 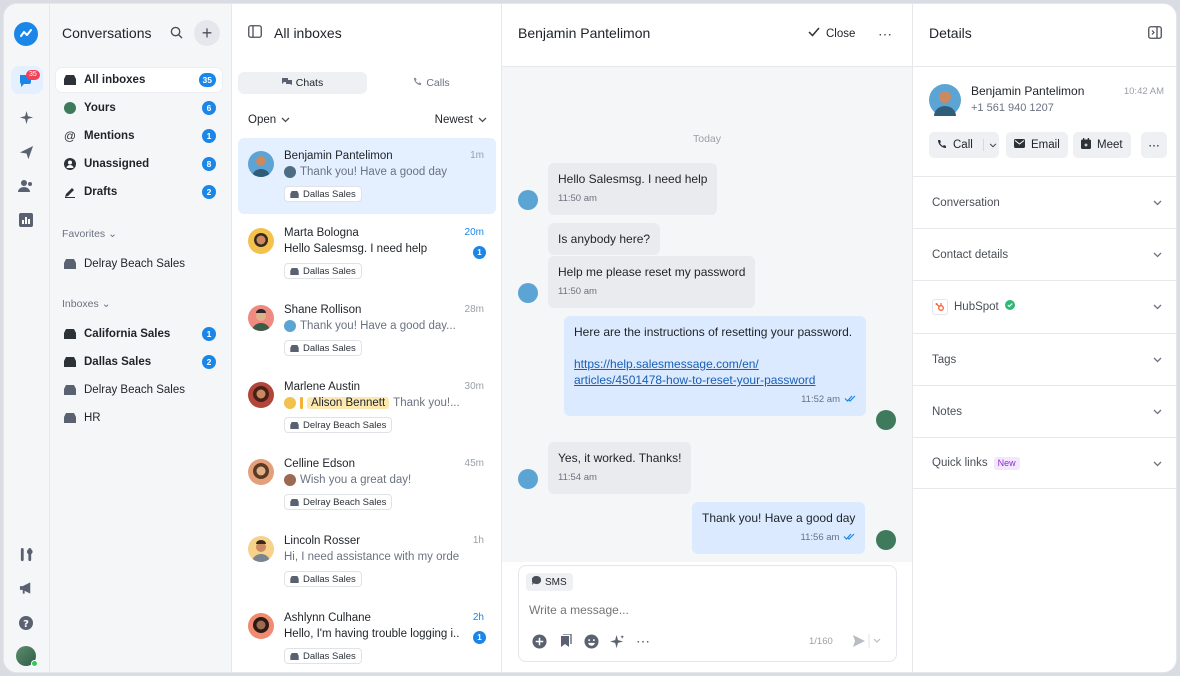 I want to click on character-count: 1/160, so click(x=821, y=641).